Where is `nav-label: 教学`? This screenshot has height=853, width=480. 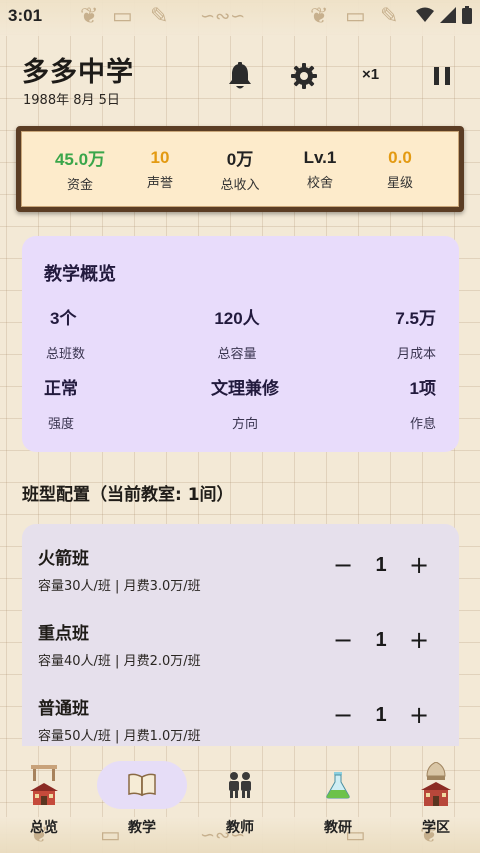
nav-label: 教学 is located at coordinates (142, 828).